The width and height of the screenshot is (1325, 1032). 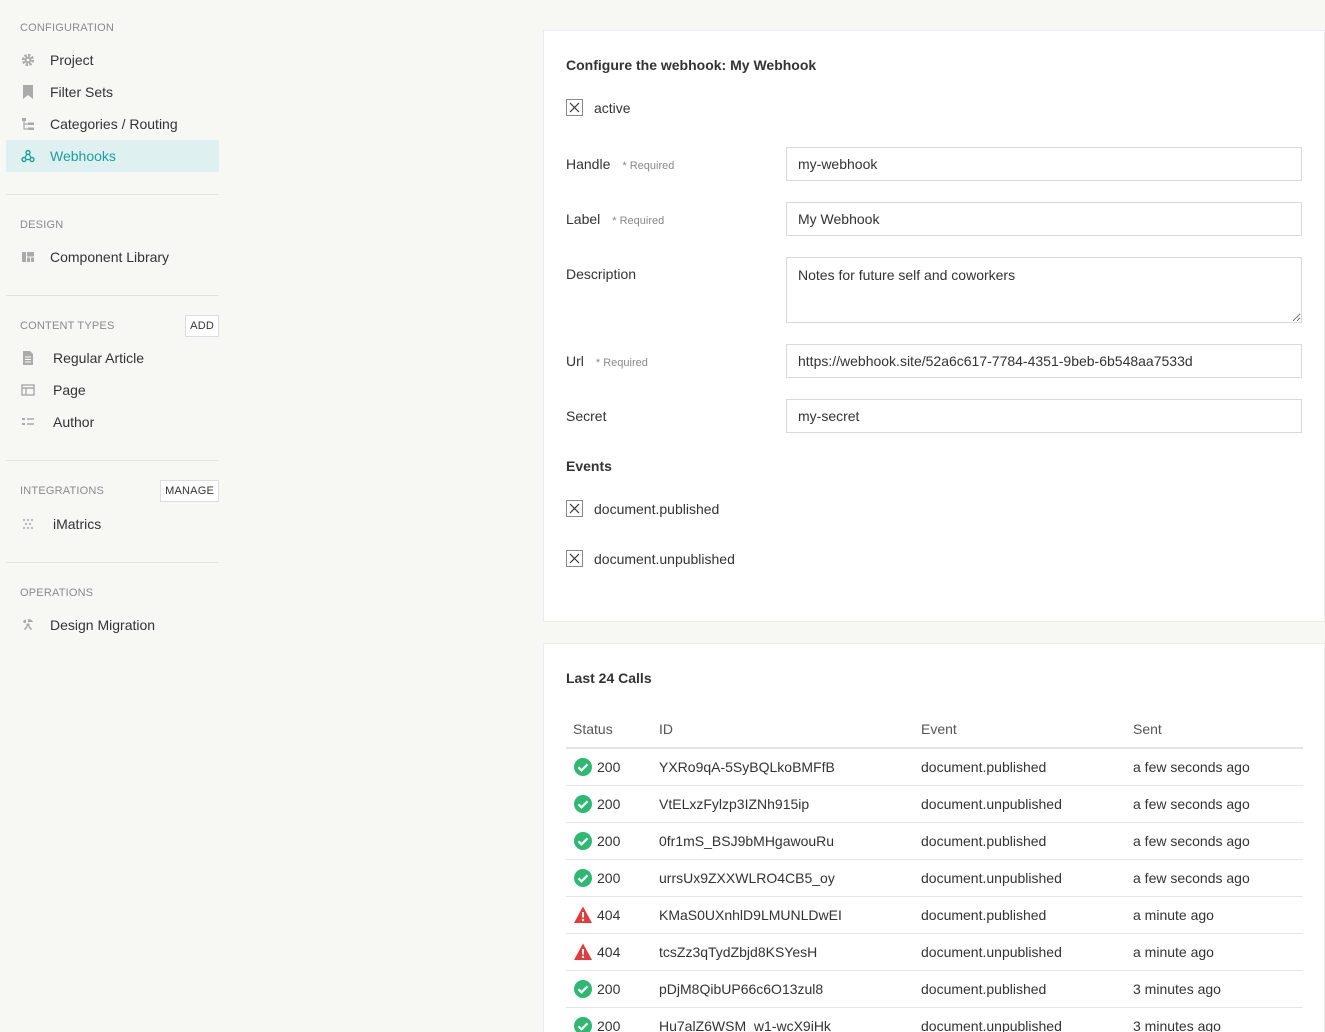 I want to click on event-published-checkbox, so click(x=574, y=508).